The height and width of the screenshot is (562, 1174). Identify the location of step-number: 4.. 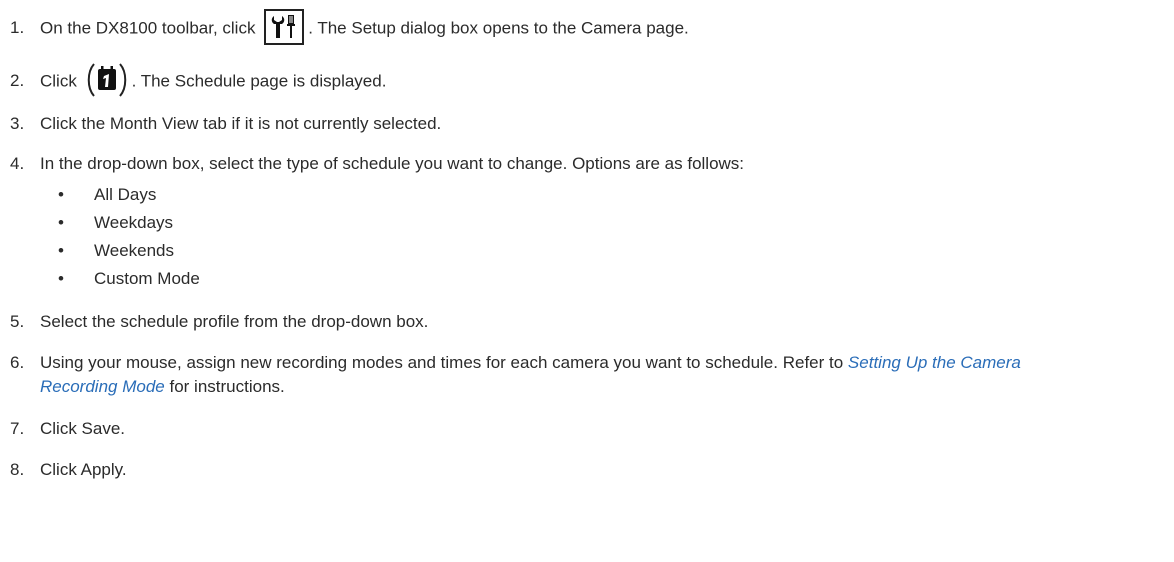
(17, 163).